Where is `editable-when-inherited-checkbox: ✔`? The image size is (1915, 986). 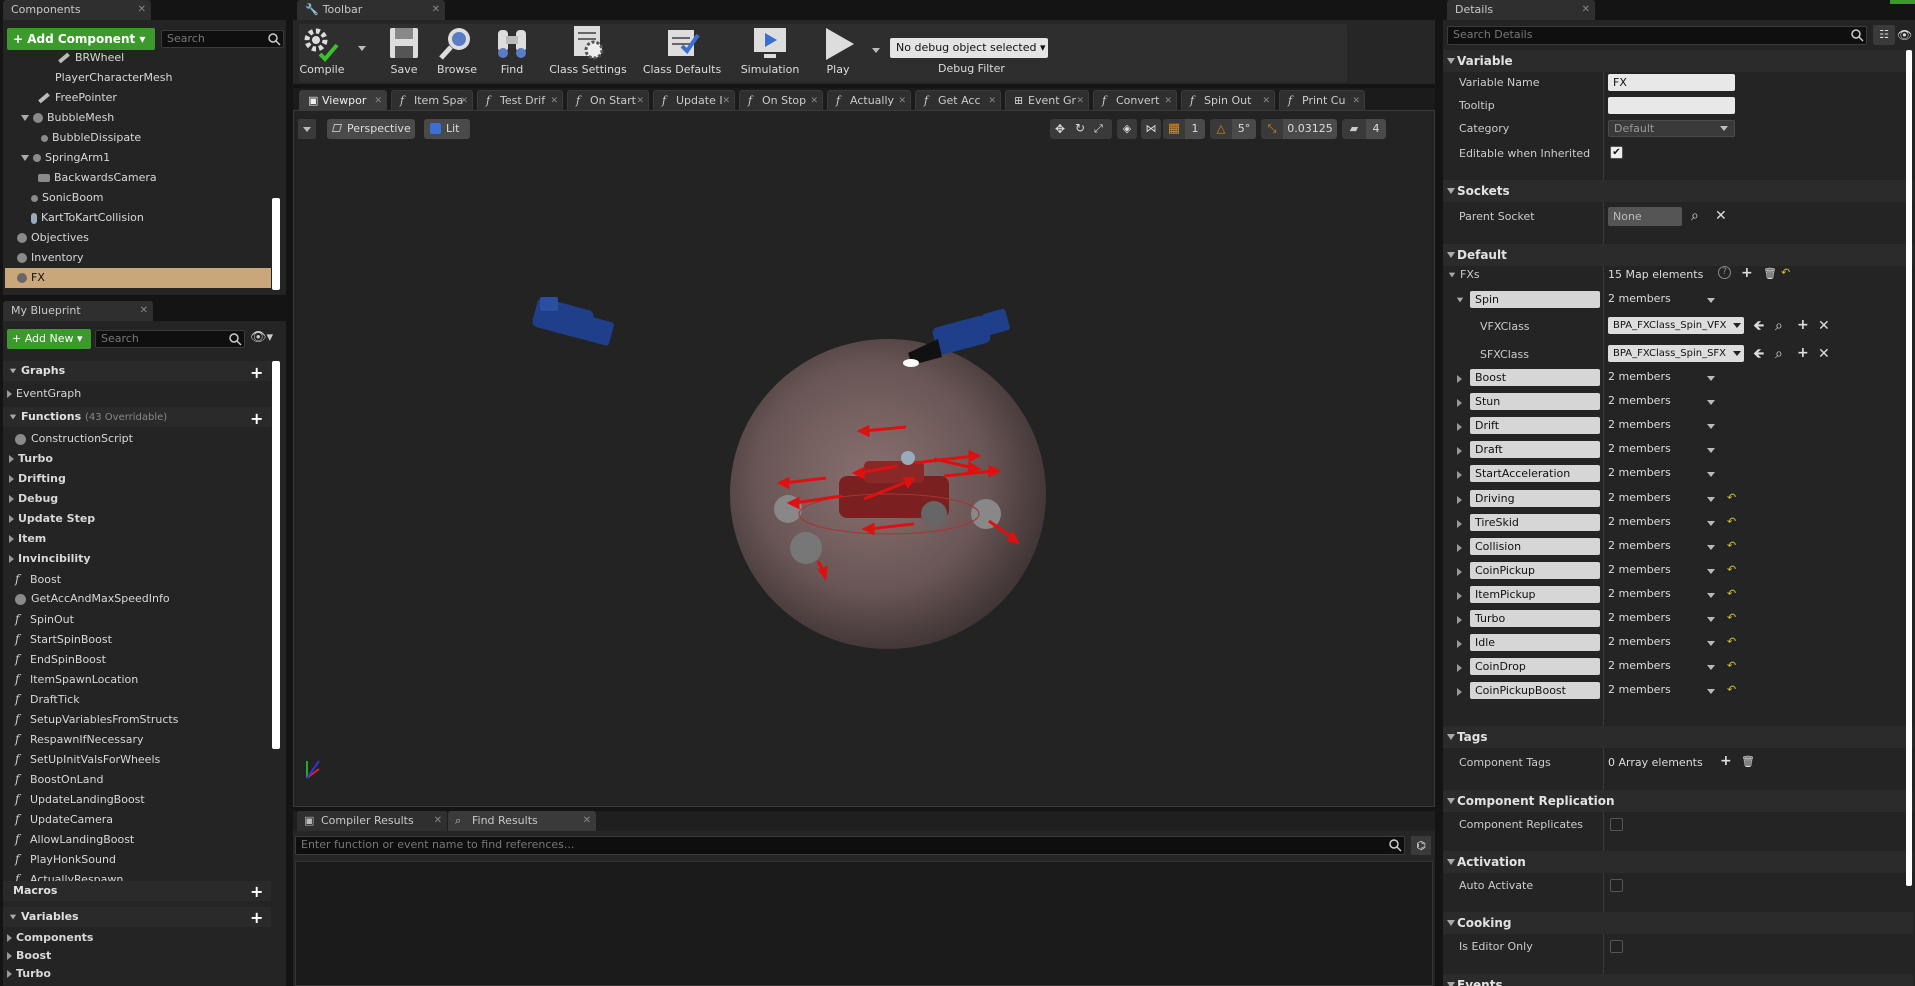 editable-when-inherited-checkbox: ✔ is located at coordinates (1616, 152).